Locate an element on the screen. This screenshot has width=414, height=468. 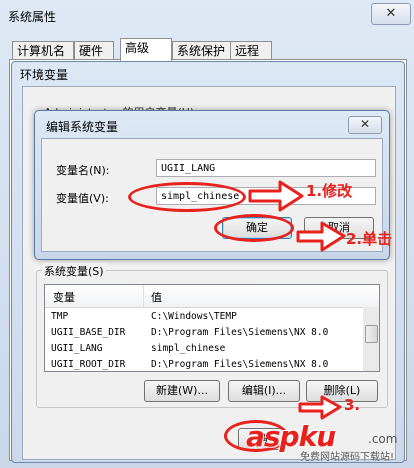
tab-advanced: 高级 is located at coordinates (146, 49).